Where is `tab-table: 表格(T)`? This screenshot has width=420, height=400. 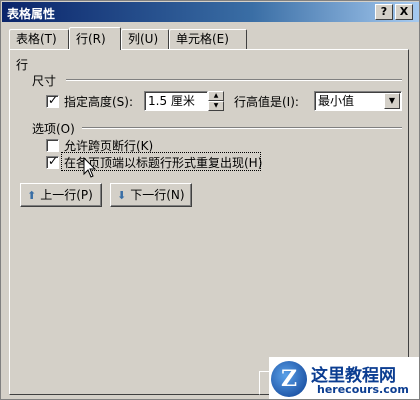
tab-table: 表格(T) is located at coordinates (39, 39).